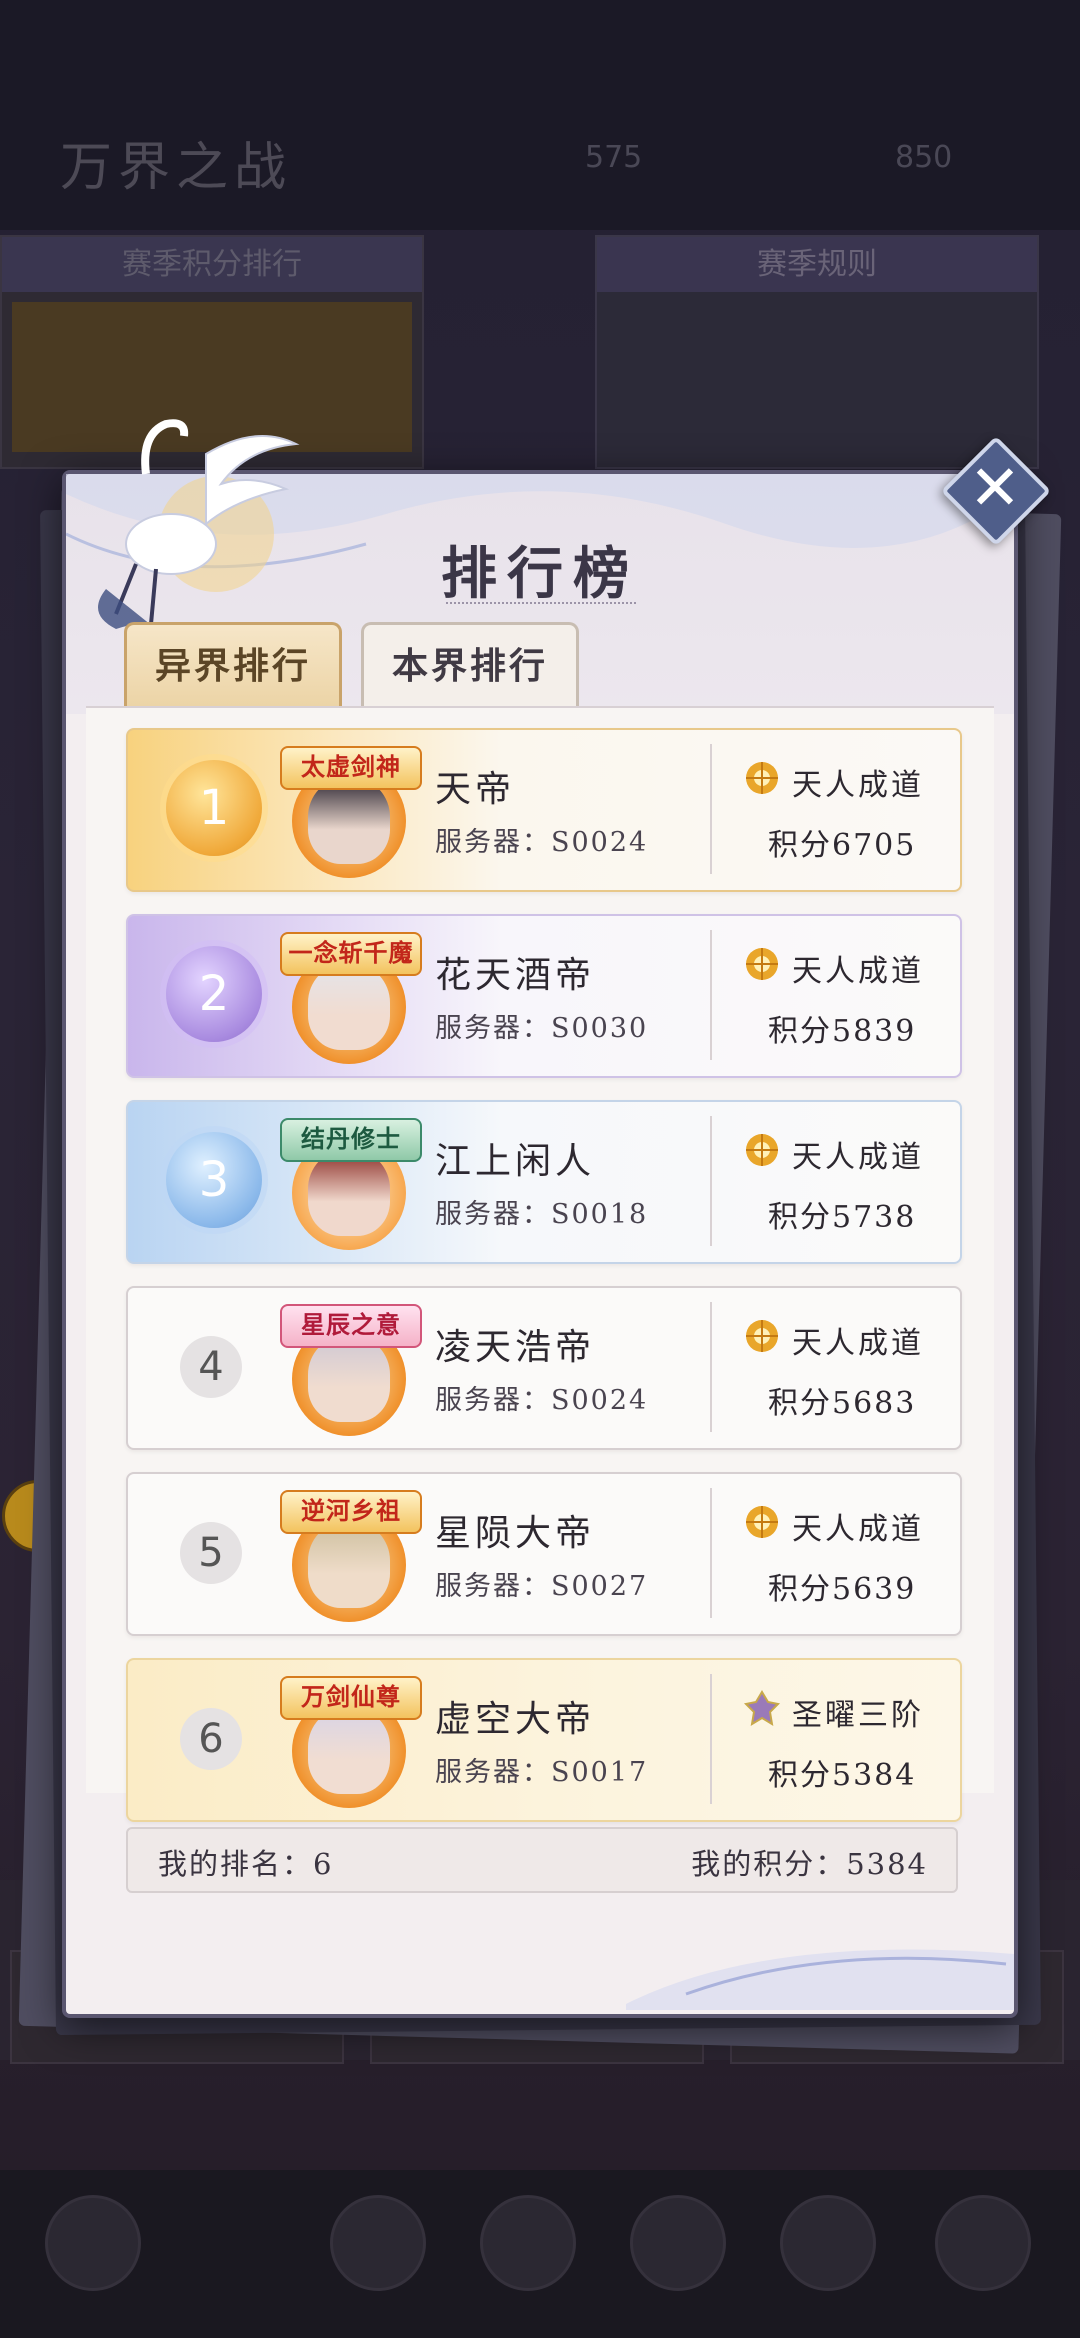 The width and height of the screenshot is (1080, 2338). Describe the element at coordinates (541, 606) in the screenshot. I see `title-decoration` at that location.